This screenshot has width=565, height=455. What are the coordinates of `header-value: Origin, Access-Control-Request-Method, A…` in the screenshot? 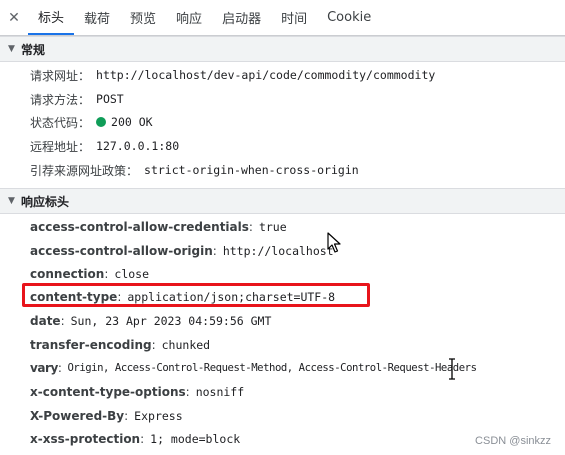 It's located at (271, 368).